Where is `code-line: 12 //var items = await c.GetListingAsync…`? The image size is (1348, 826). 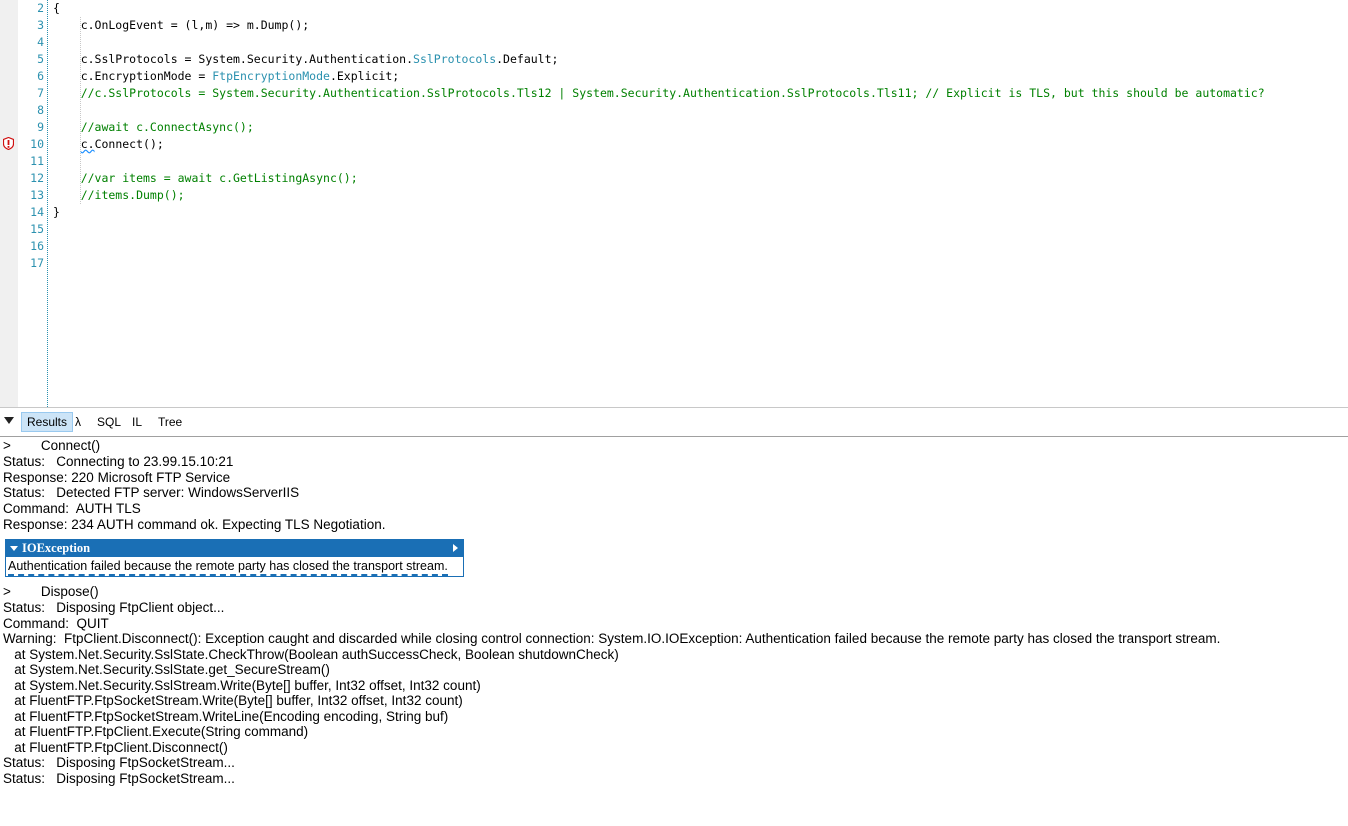
code-line: 12 //var items = await c.GetListingAsync… is located at coordinates (674, 178).